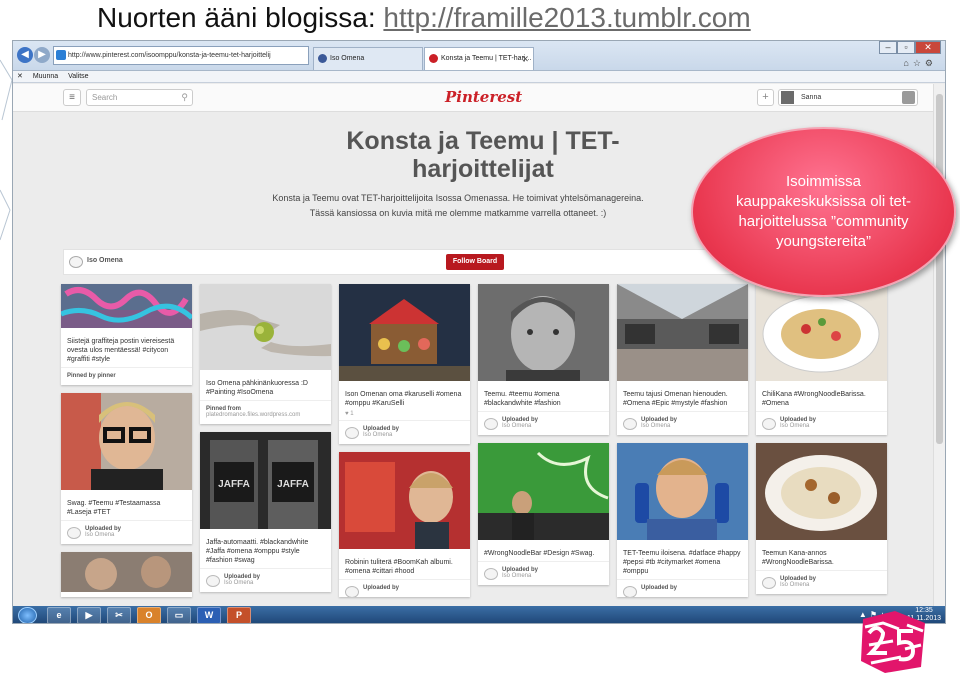 Image resolution: width=960 pixels, height=677 pixels. What do you see at coordinates (906, 47) in the screenshot?
I see `maximize-icon: ▫` at bounding box center [906, 47].